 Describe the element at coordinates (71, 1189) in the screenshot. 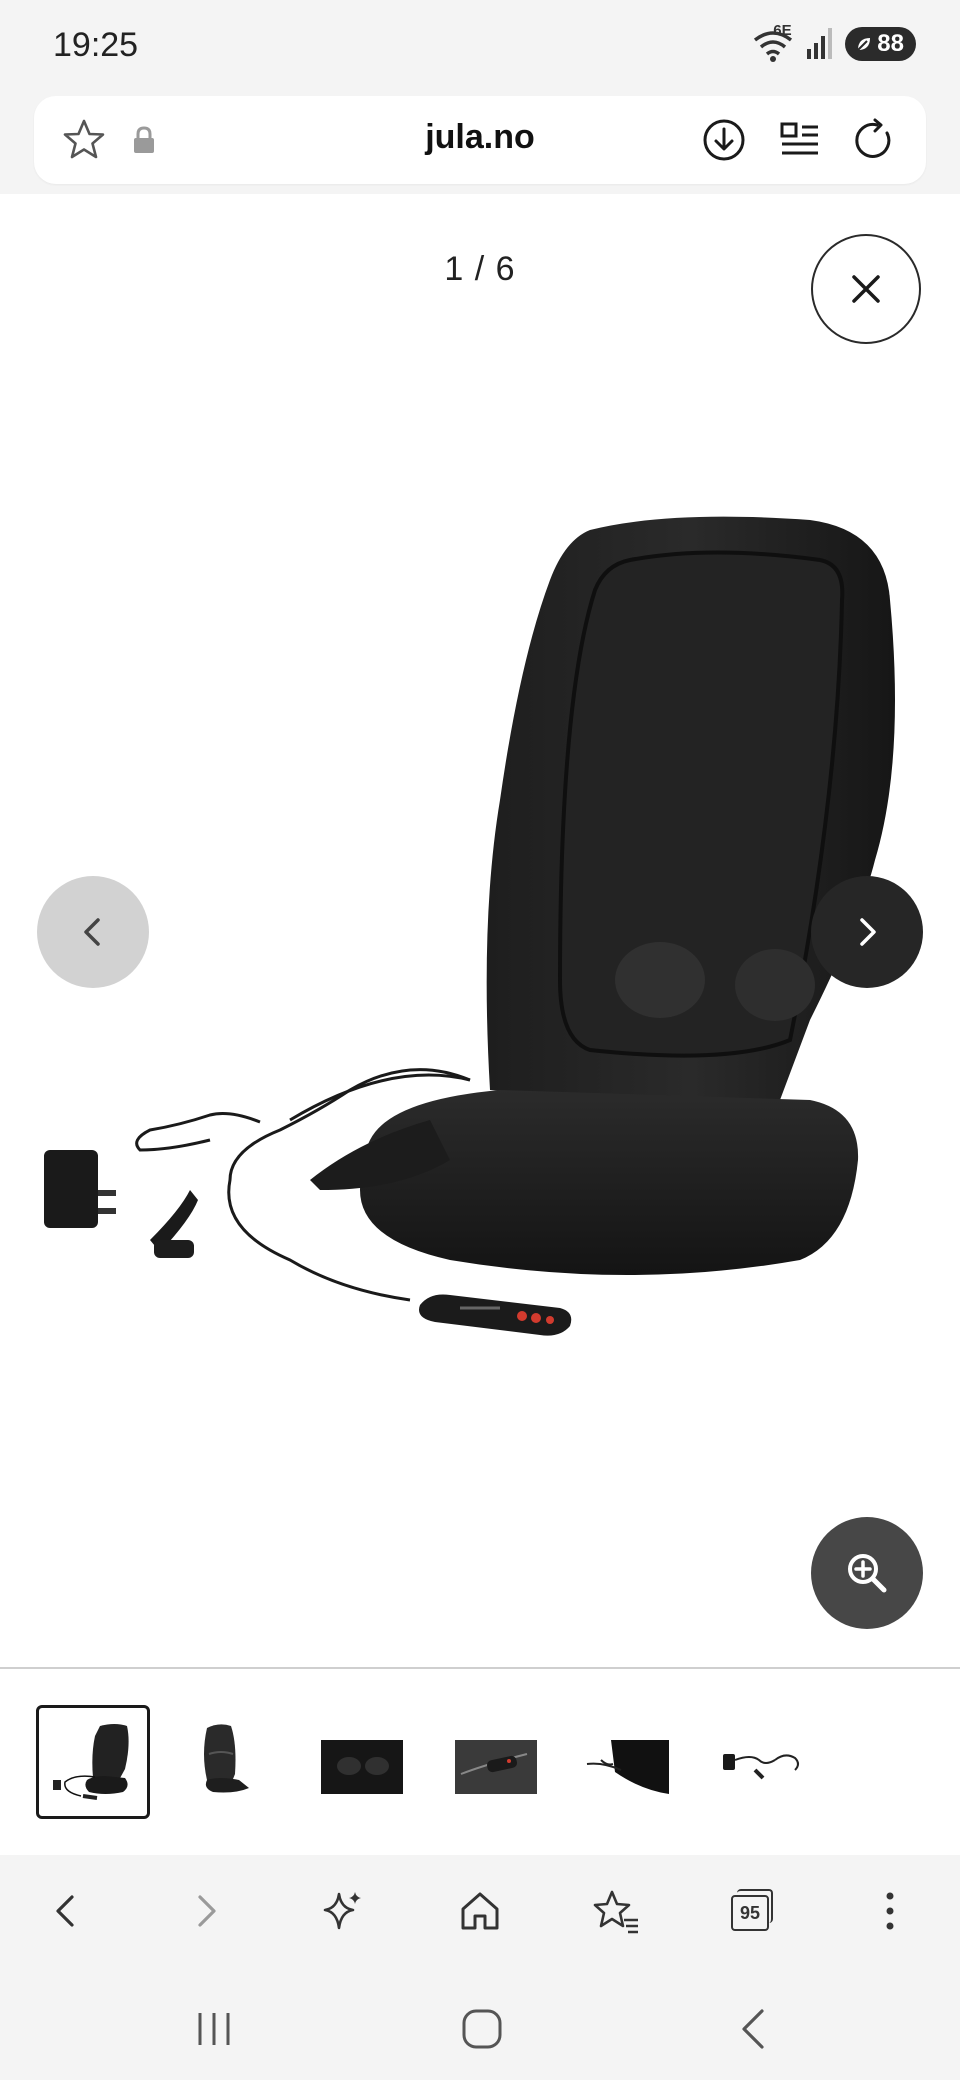

I see `power-adapter` at that location.